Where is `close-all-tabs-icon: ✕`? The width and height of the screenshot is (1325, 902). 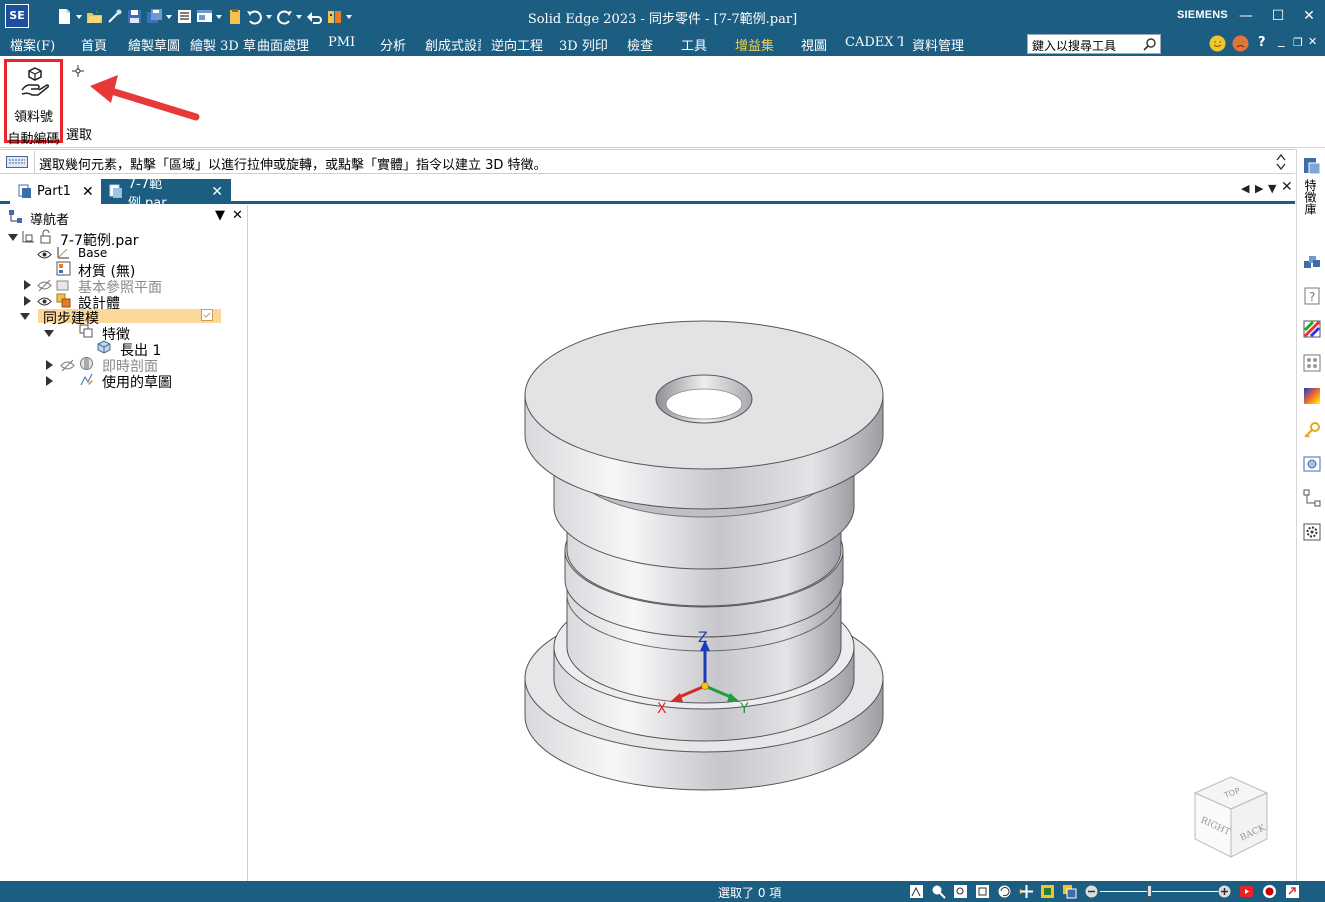
close-all-tabs-icon: ✕ is located at coordinates (1287, 187).